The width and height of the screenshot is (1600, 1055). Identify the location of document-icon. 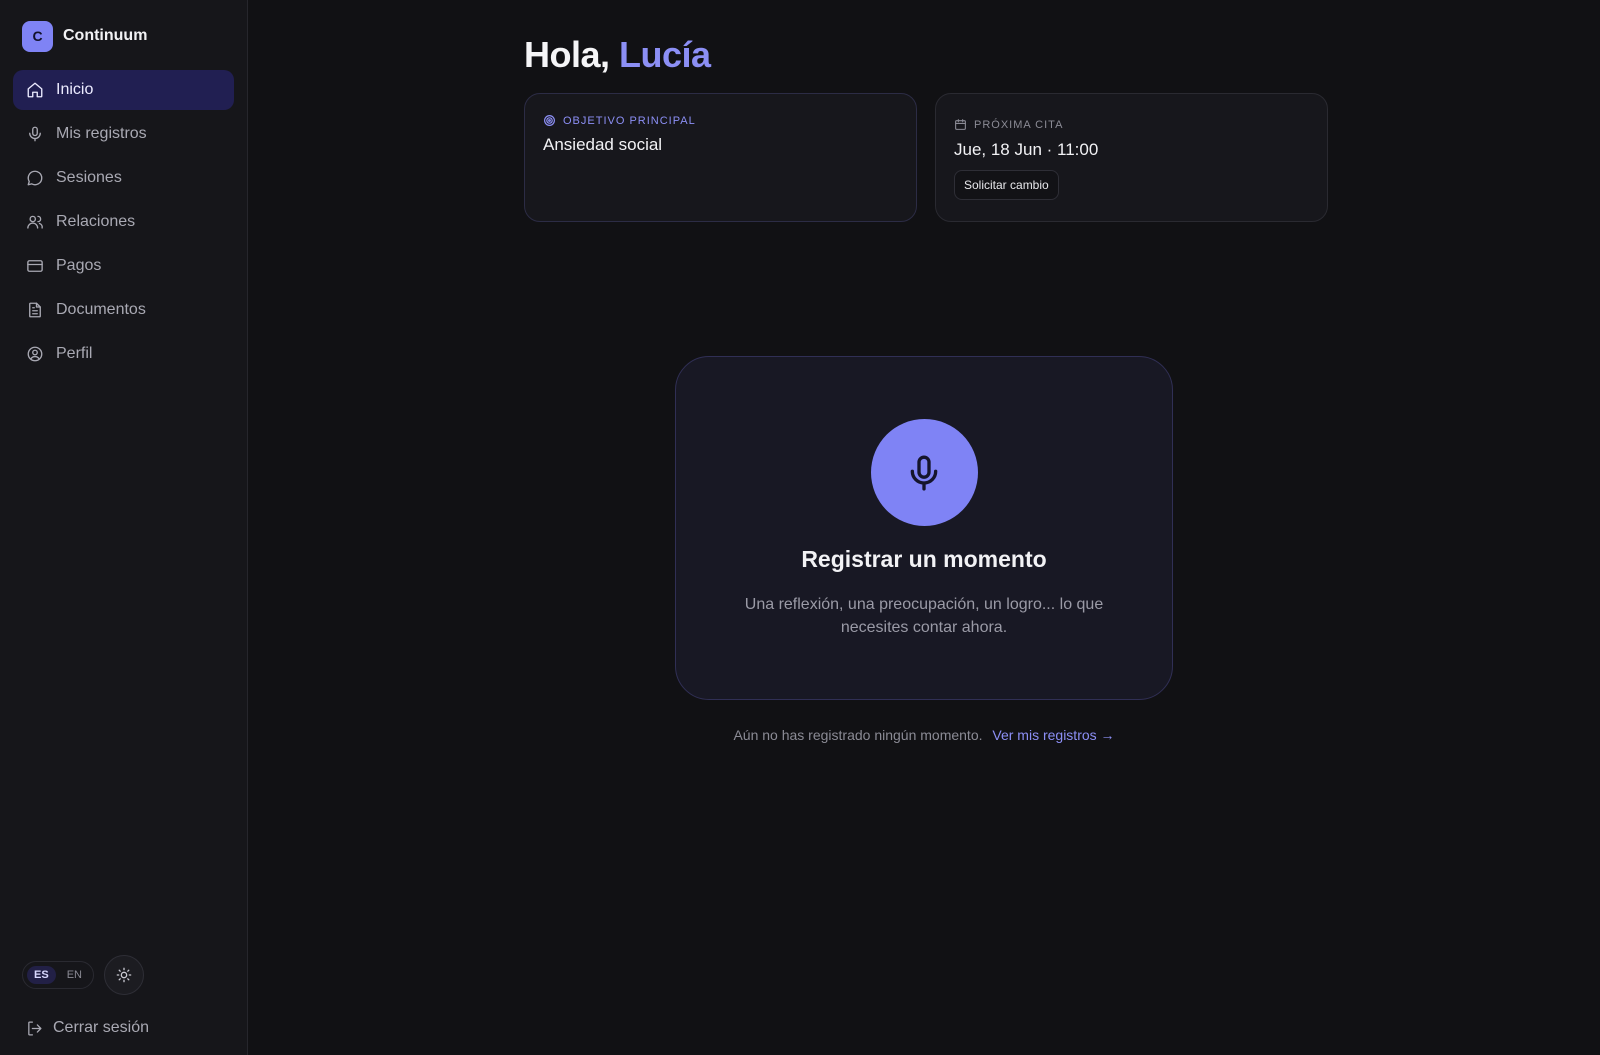
(35, 310).